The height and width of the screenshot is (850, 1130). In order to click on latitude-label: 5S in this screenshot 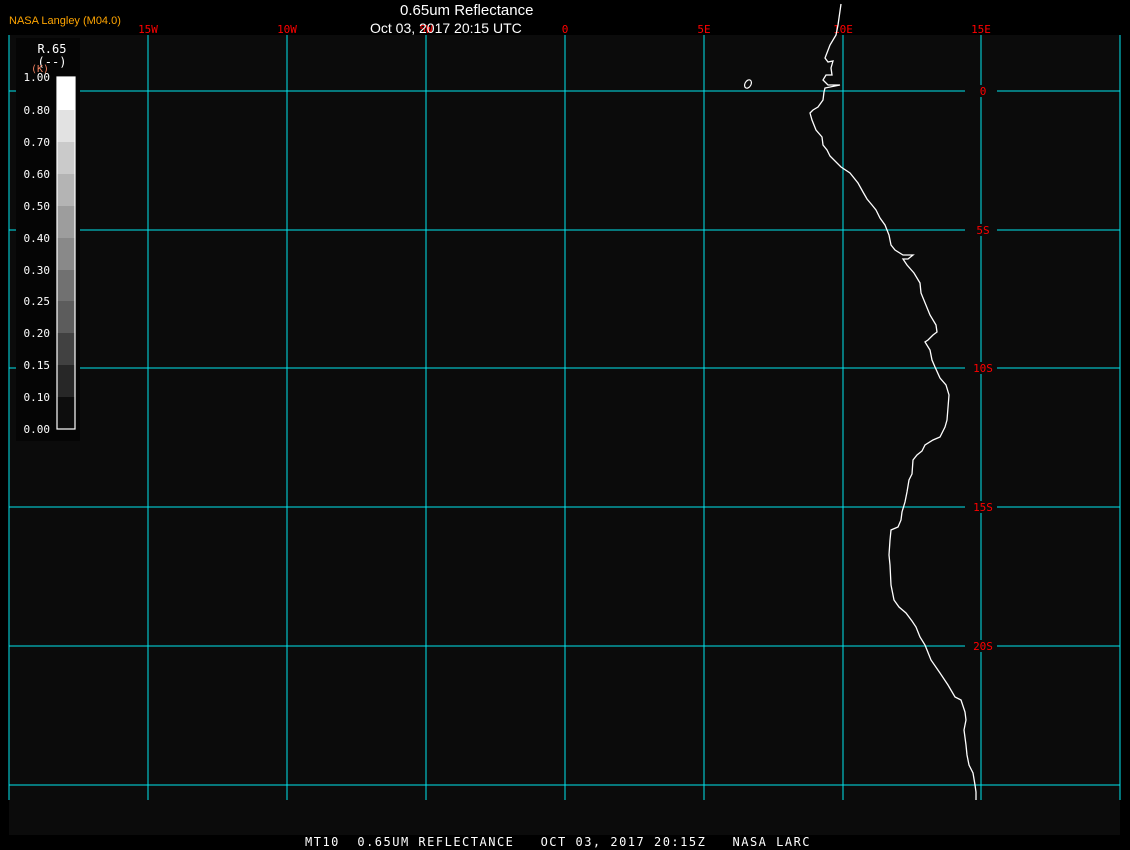, I will do `click(982, 230)`.